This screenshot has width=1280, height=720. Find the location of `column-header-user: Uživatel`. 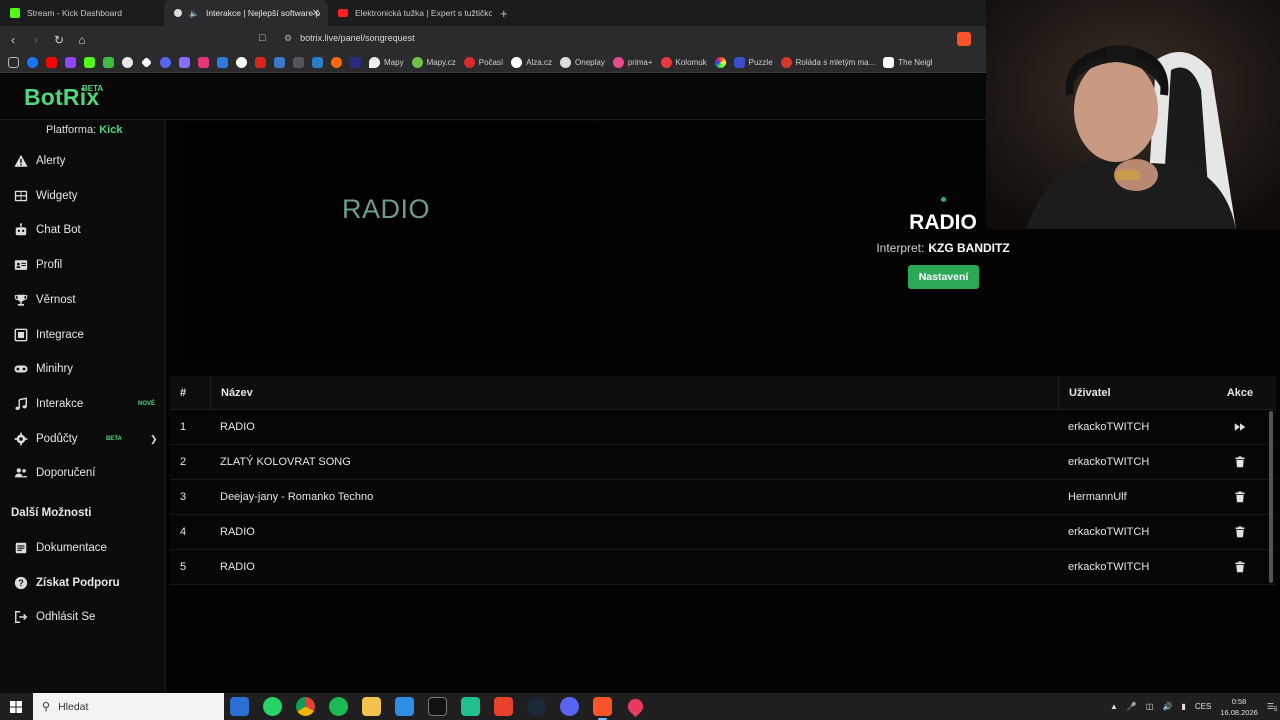

column-header-user: Uživatel is located at coordinates (1131, 392).